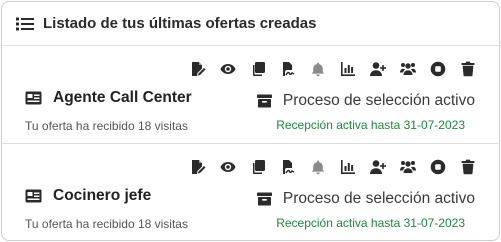 The height and width of the screenshot is (242, 501). I want to click on panel-title: Listado de tus últimas ofertas creadas, so click(180, 23).